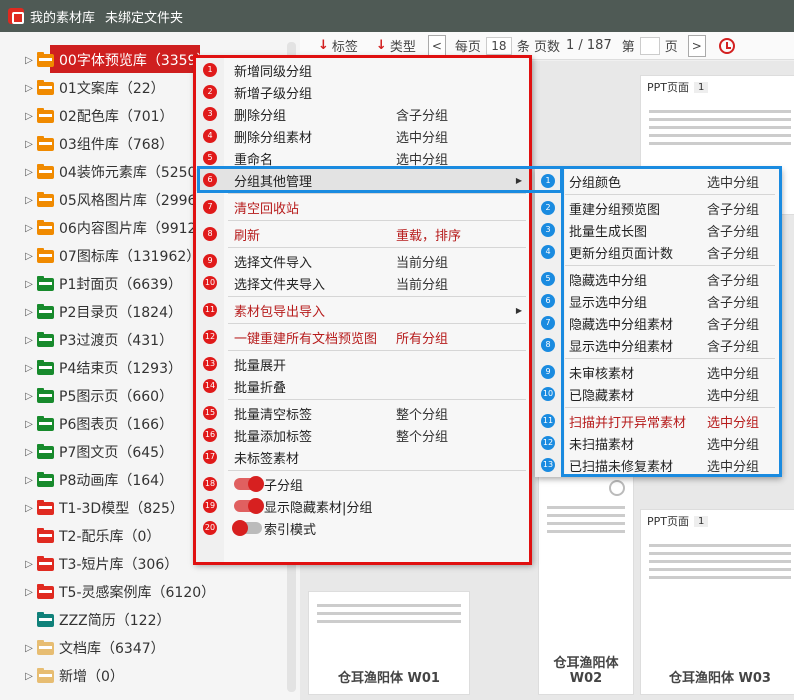 The image size is (794, 700). What do you see at coordinates (363, 283) in the screenshot?
I see `menu-item: 10 选择文件夹导入 当前分组` at bounding box center [363, 283].